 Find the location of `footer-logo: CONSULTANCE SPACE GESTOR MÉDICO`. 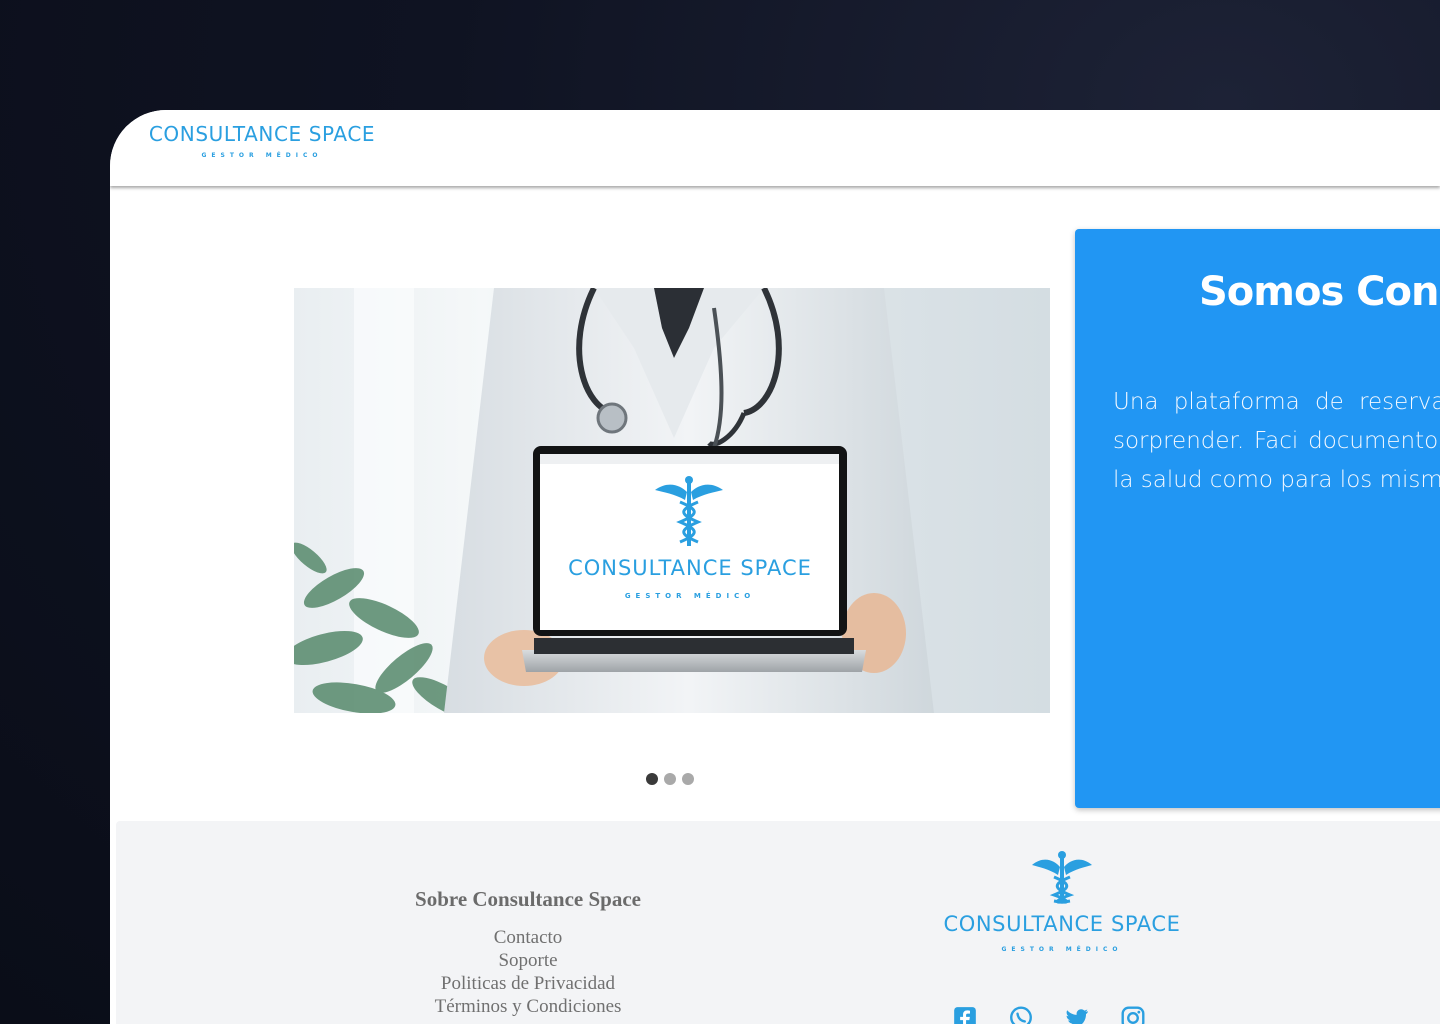

footer-logo: CONSULTANCE SPACE GESTOR MÉDICO is located at coordinates (1062, 902).